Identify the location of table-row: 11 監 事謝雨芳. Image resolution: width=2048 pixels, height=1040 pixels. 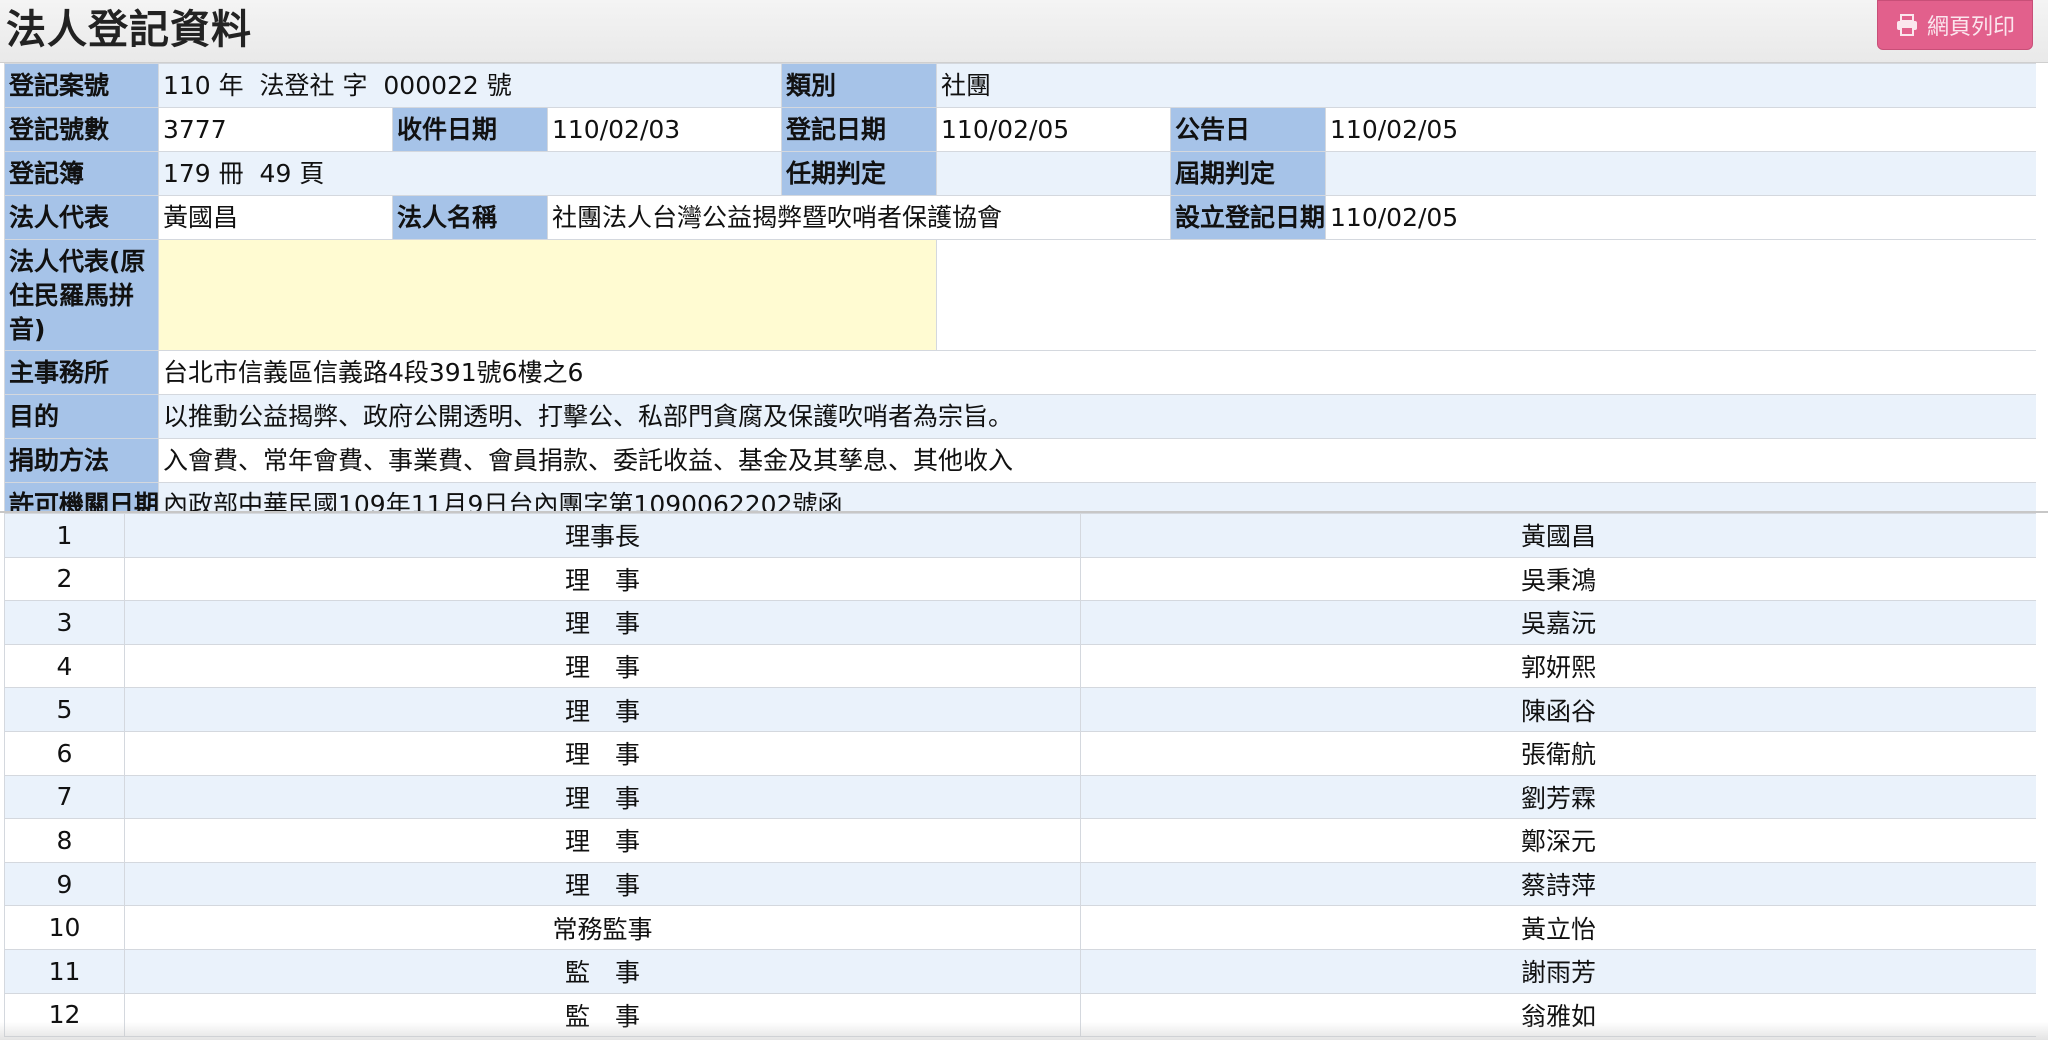
(1020, 971).